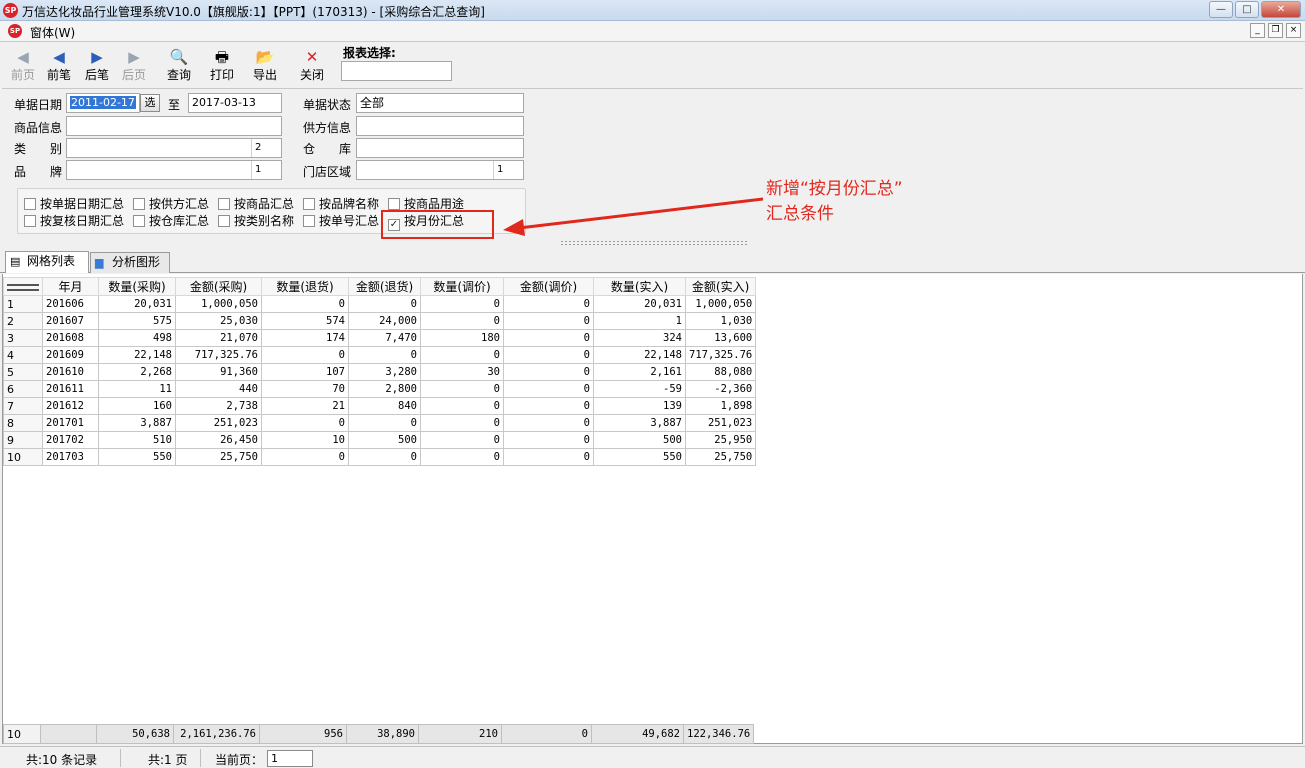  I want to click on row-number: 4, so click(23, 355).